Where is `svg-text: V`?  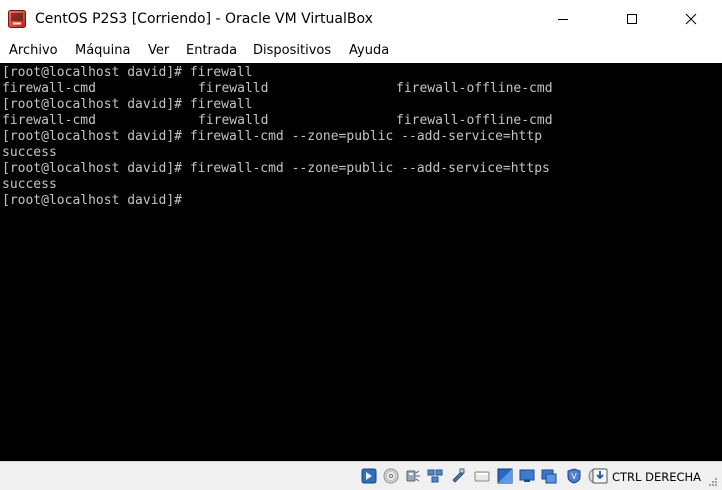 svg-text: V is located at coordinates (574, 476).